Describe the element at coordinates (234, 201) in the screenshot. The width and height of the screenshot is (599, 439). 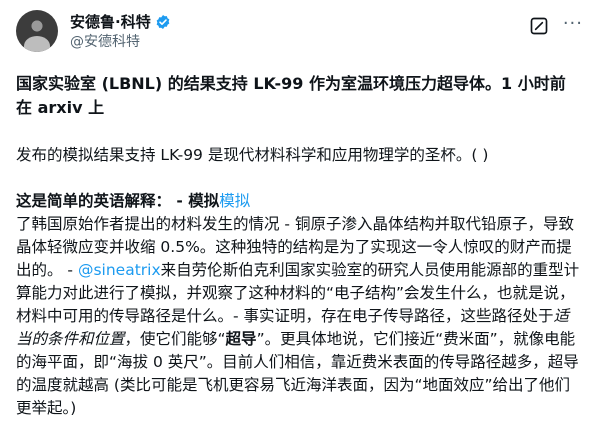
I see `simulation-link: 模拟` at that location.